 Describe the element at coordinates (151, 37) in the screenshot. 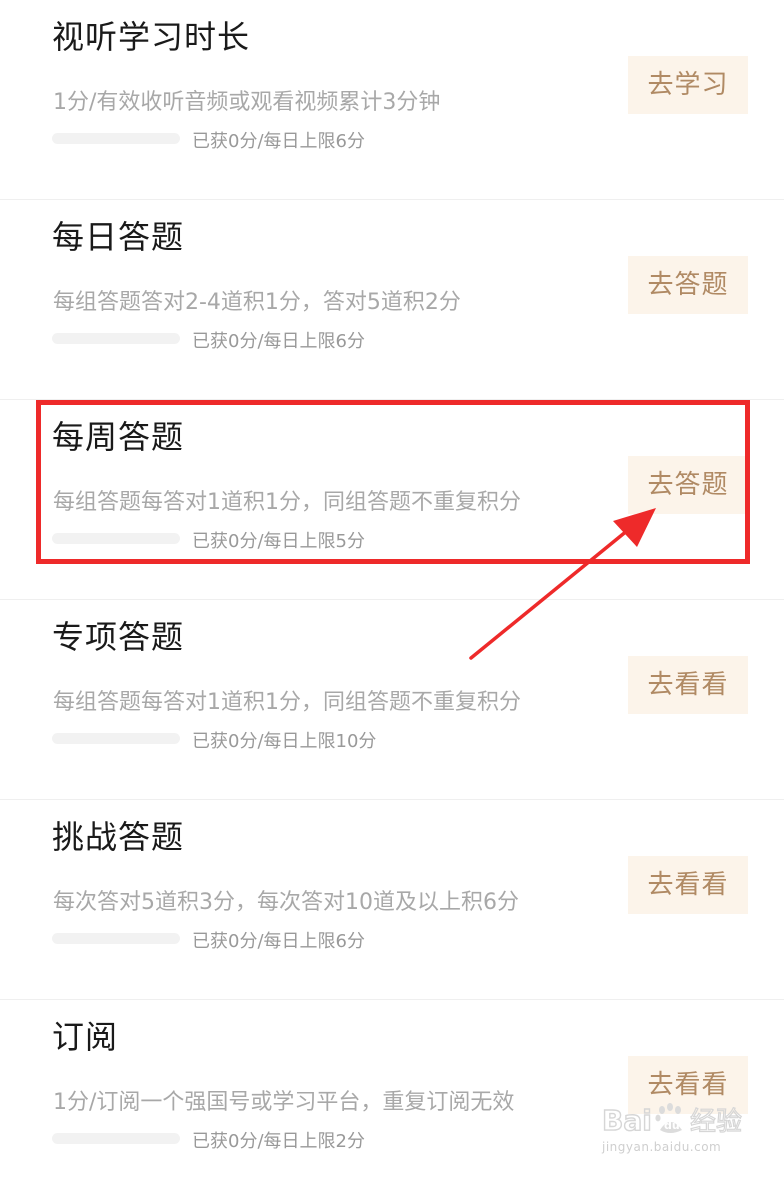

I see `task-title: 视听学习时长` at that location.